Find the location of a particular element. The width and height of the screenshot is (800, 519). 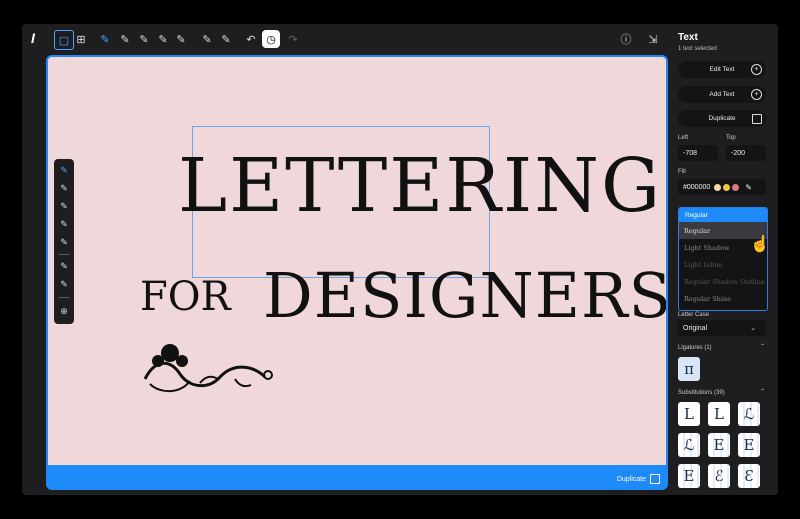

edit-text-button: Edit Text + is located at coordinates (722, 69).